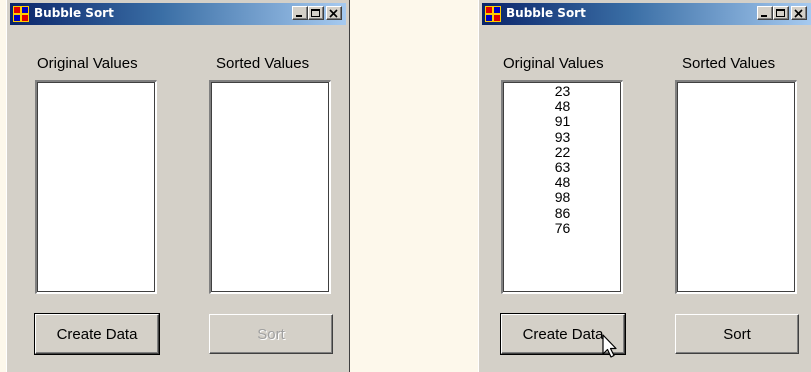 Image resolution: width=811 pixels, height=372 pixels. Describe the element at coordinates (562, 137) in the screenshot. I see `list-item: 93` at that location.